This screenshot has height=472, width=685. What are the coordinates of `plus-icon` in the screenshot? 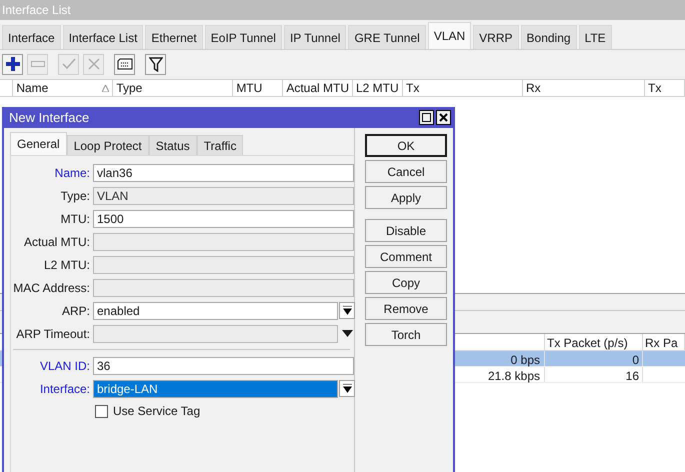 It's located at (13, 64).